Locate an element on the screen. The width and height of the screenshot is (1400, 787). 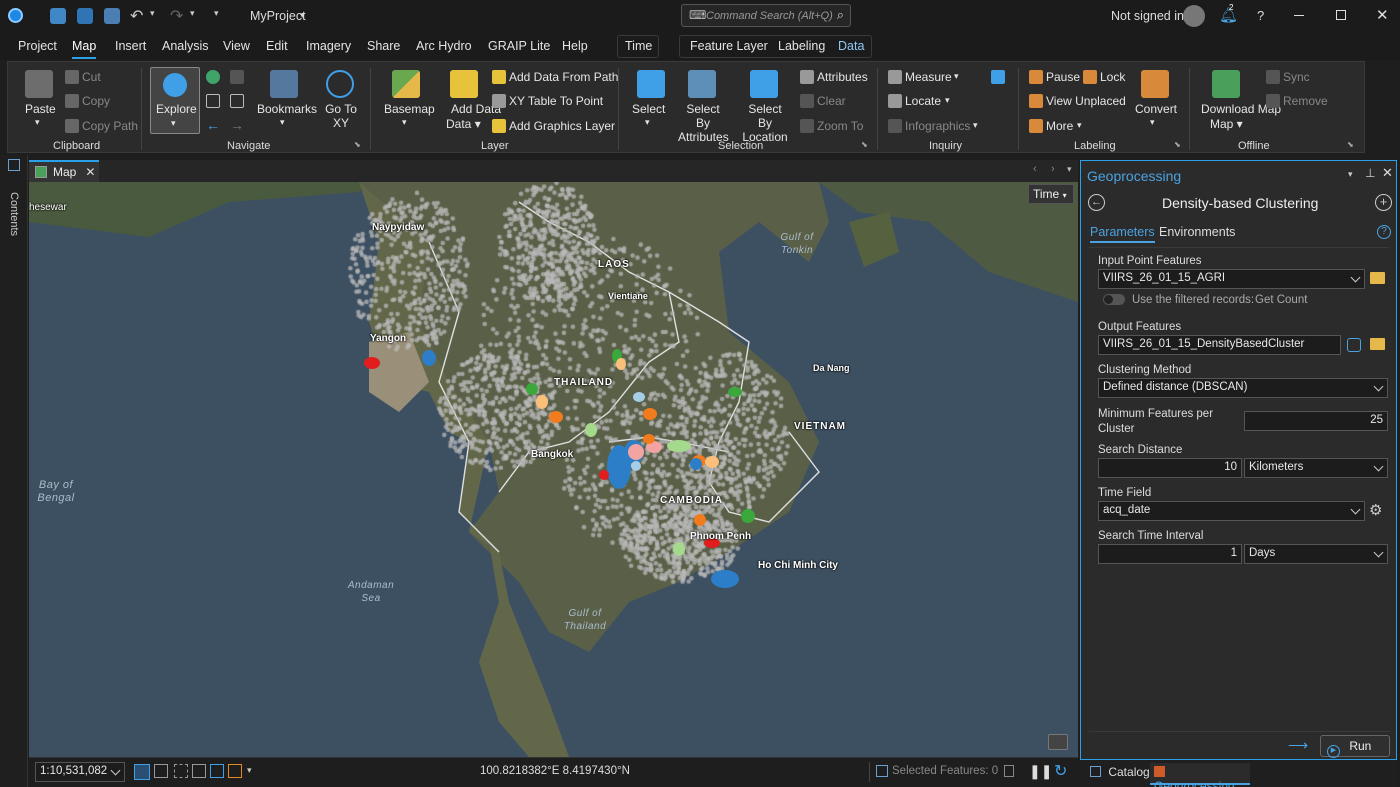
tab-list-dropdown-icon: ▾ is located at coordinates (1069, 169).